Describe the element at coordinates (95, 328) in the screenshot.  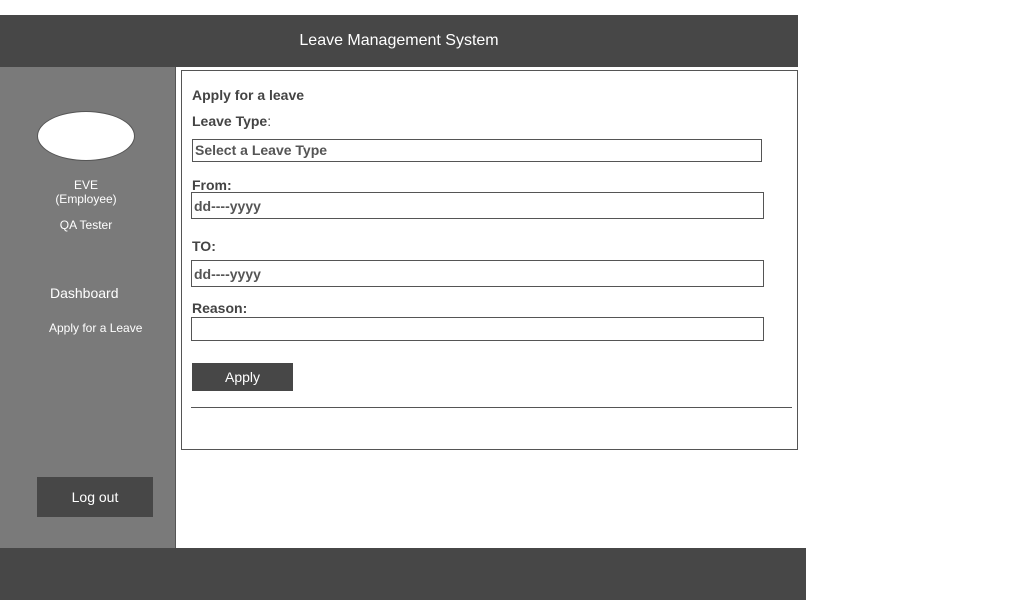
I see `sidebar-item-apply-leave: Apply for a Leave` at that location.